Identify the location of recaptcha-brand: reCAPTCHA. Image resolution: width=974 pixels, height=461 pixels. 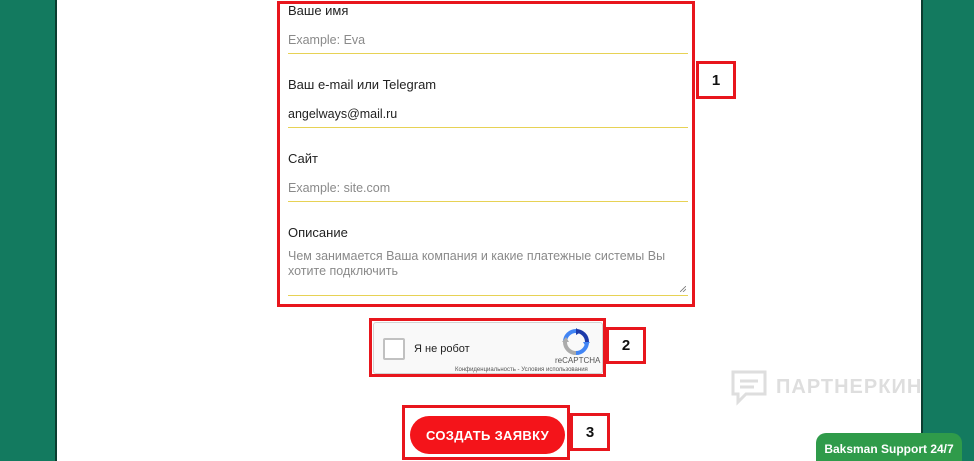
(578, 360).